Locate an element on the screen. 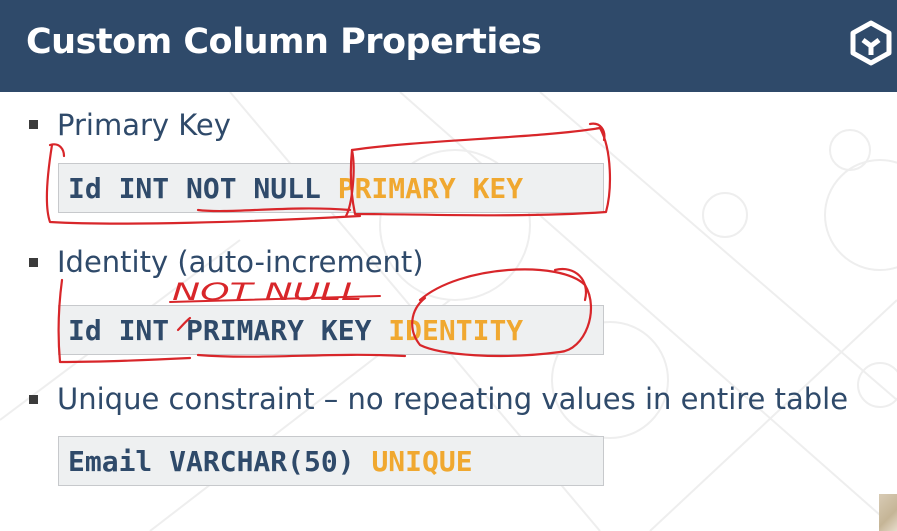 This screenshot has width=897, height=531. code-block-unique: Email VARCHAR(50) UNIQUE is located at coordinates (331, 461).